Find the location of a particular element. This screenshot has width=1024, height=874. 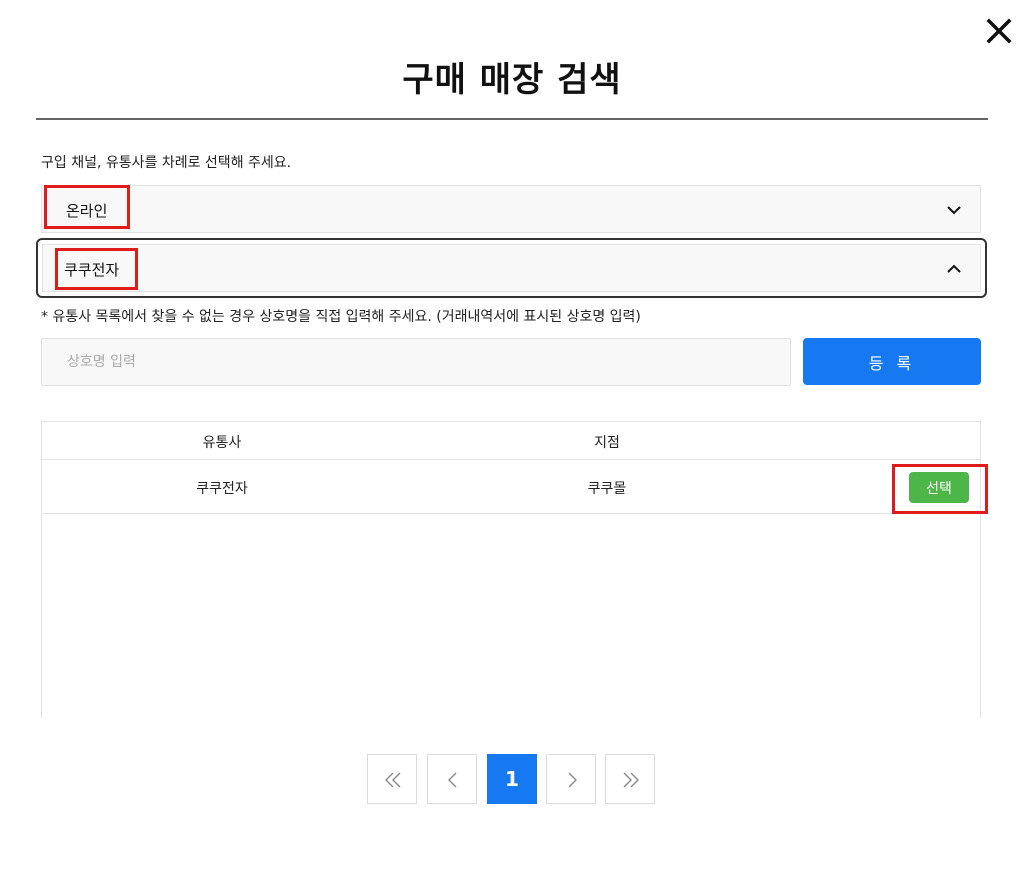

column-header-branch: 지점 is located at coordinates (607, 443).